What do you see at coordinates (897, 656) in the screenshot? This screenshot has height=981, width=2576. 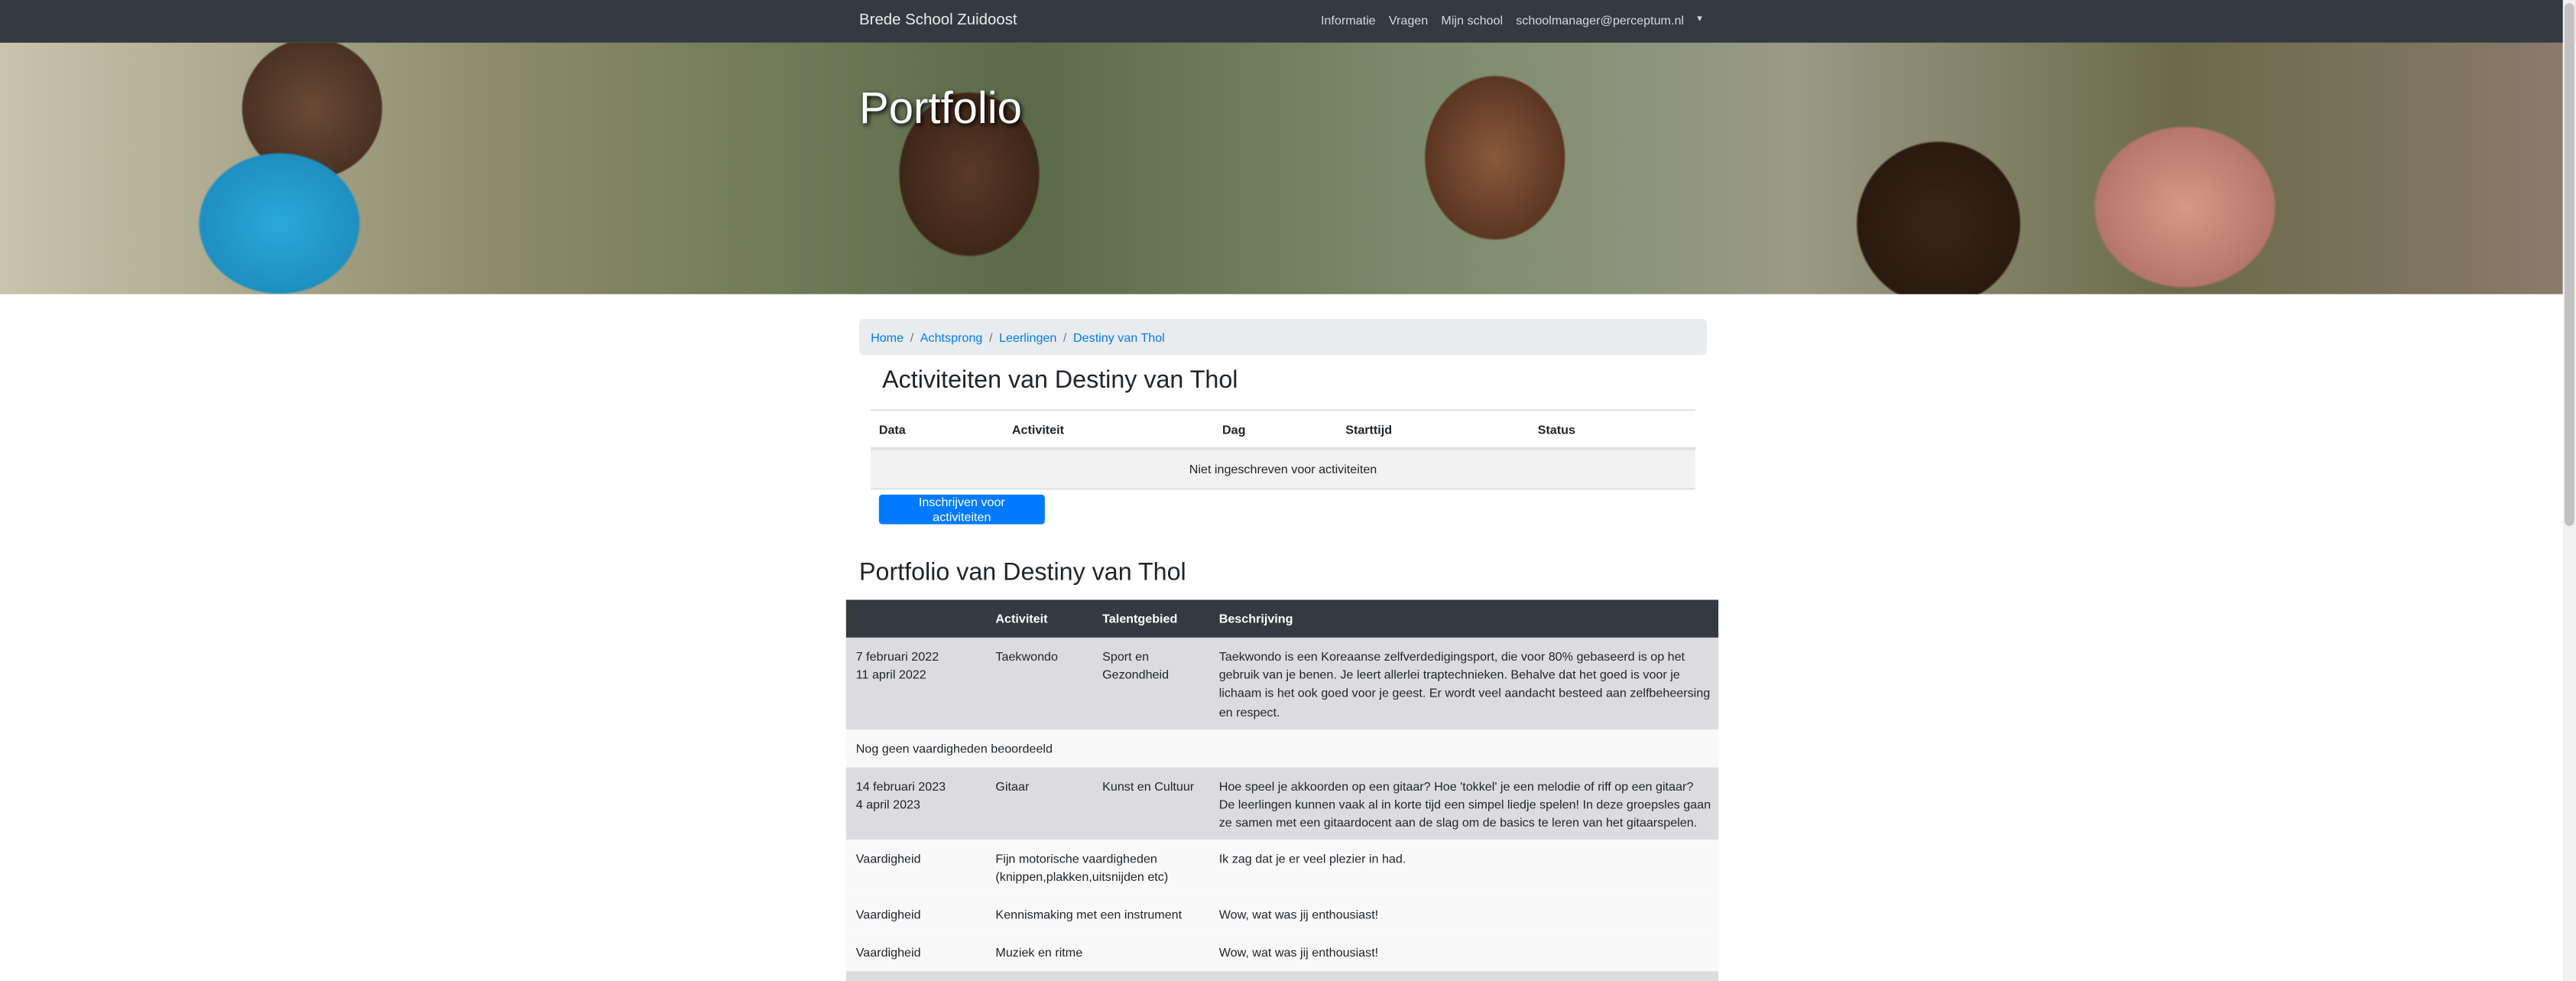 I see `start-date: 7 februari 2022` at bounding box center [897, 656].